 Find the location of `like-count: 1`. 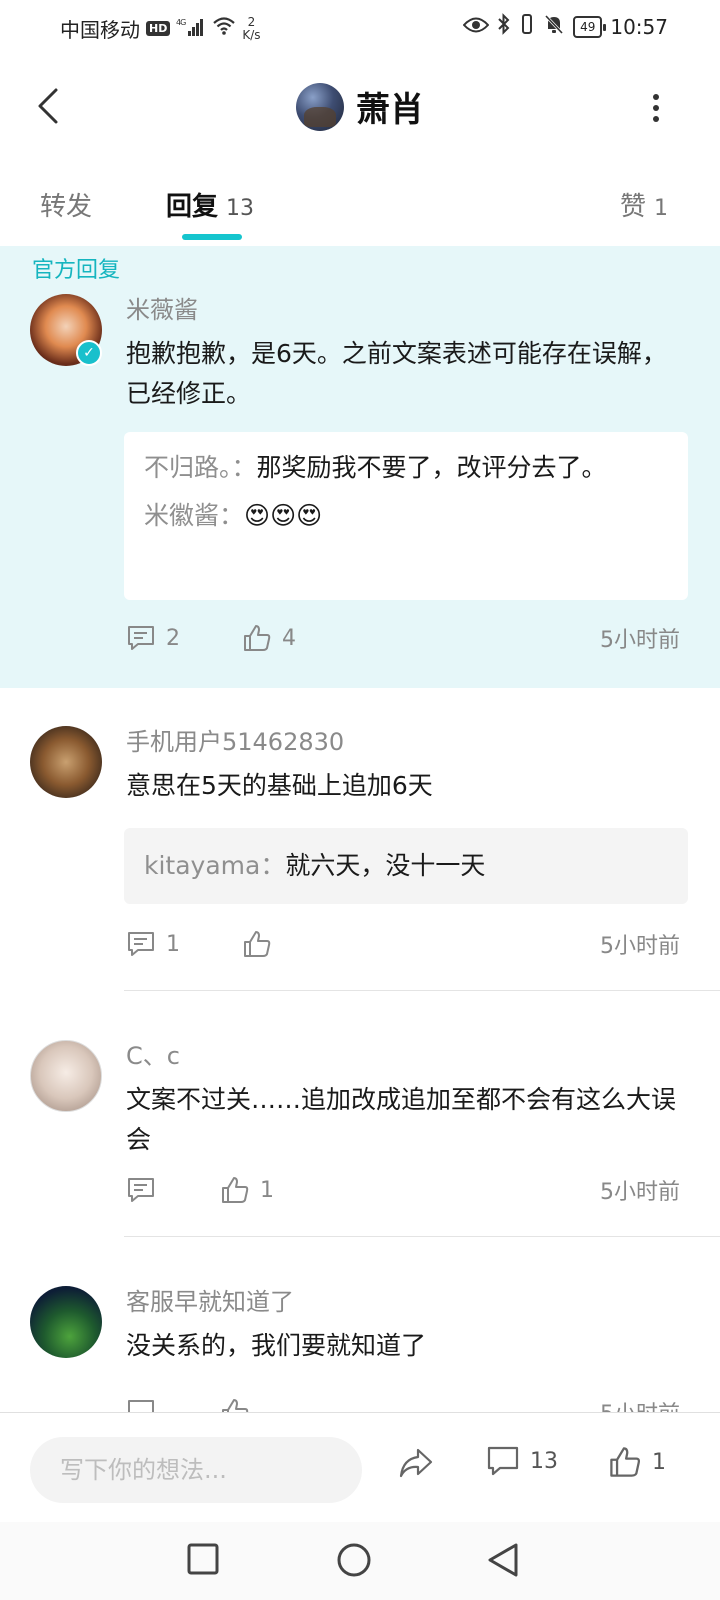

like-count: 1 is located at coordinates (267, 1190).